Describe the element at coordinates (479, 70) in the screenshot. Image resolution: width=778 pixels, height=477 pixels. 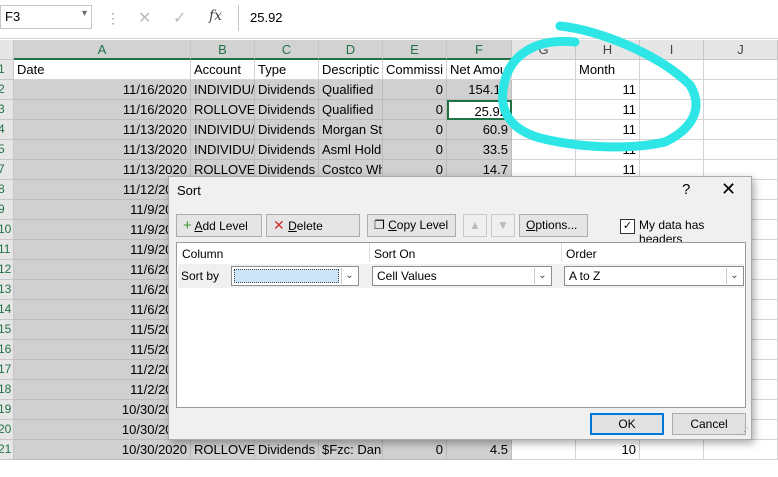
I see `cell-f: Net Amount` at that location.